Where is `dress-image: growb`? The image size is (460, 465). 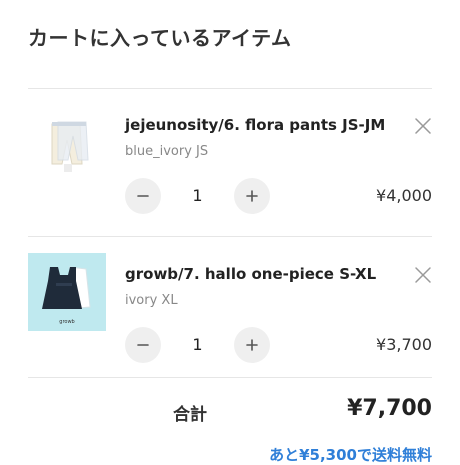
dress-image: growb is located at coordinates (67, 292).